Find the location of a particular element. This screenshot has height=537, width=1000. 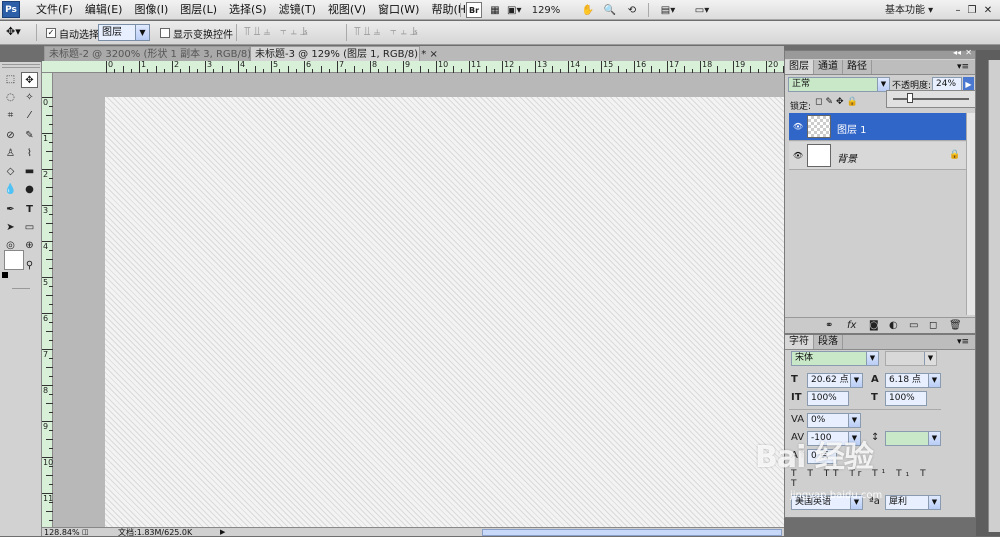

default-colors-icon is located at coordinates (5, 275).